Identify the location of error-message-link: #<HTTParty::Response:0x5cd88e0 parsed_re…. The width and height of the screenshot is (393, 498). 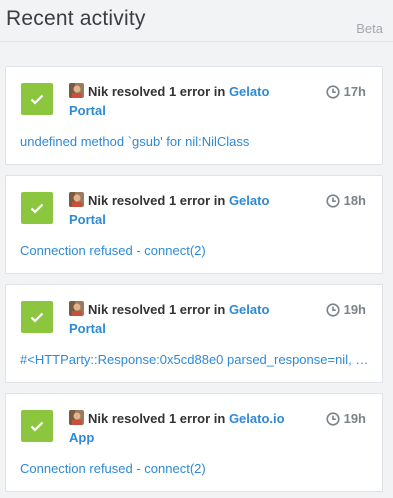
(196, 359).